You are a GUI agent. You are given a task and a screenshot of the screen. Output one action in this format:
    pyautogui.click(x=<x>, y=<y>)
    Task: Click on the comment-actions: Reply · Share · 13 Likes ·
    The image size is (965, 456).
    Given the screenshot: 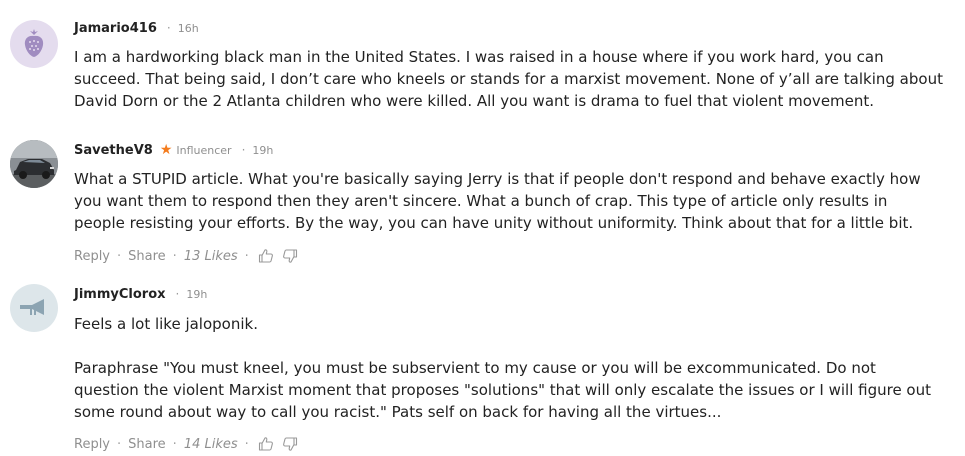 What is the action you would take?
    pyautogui.click(x=186, y=256)
    